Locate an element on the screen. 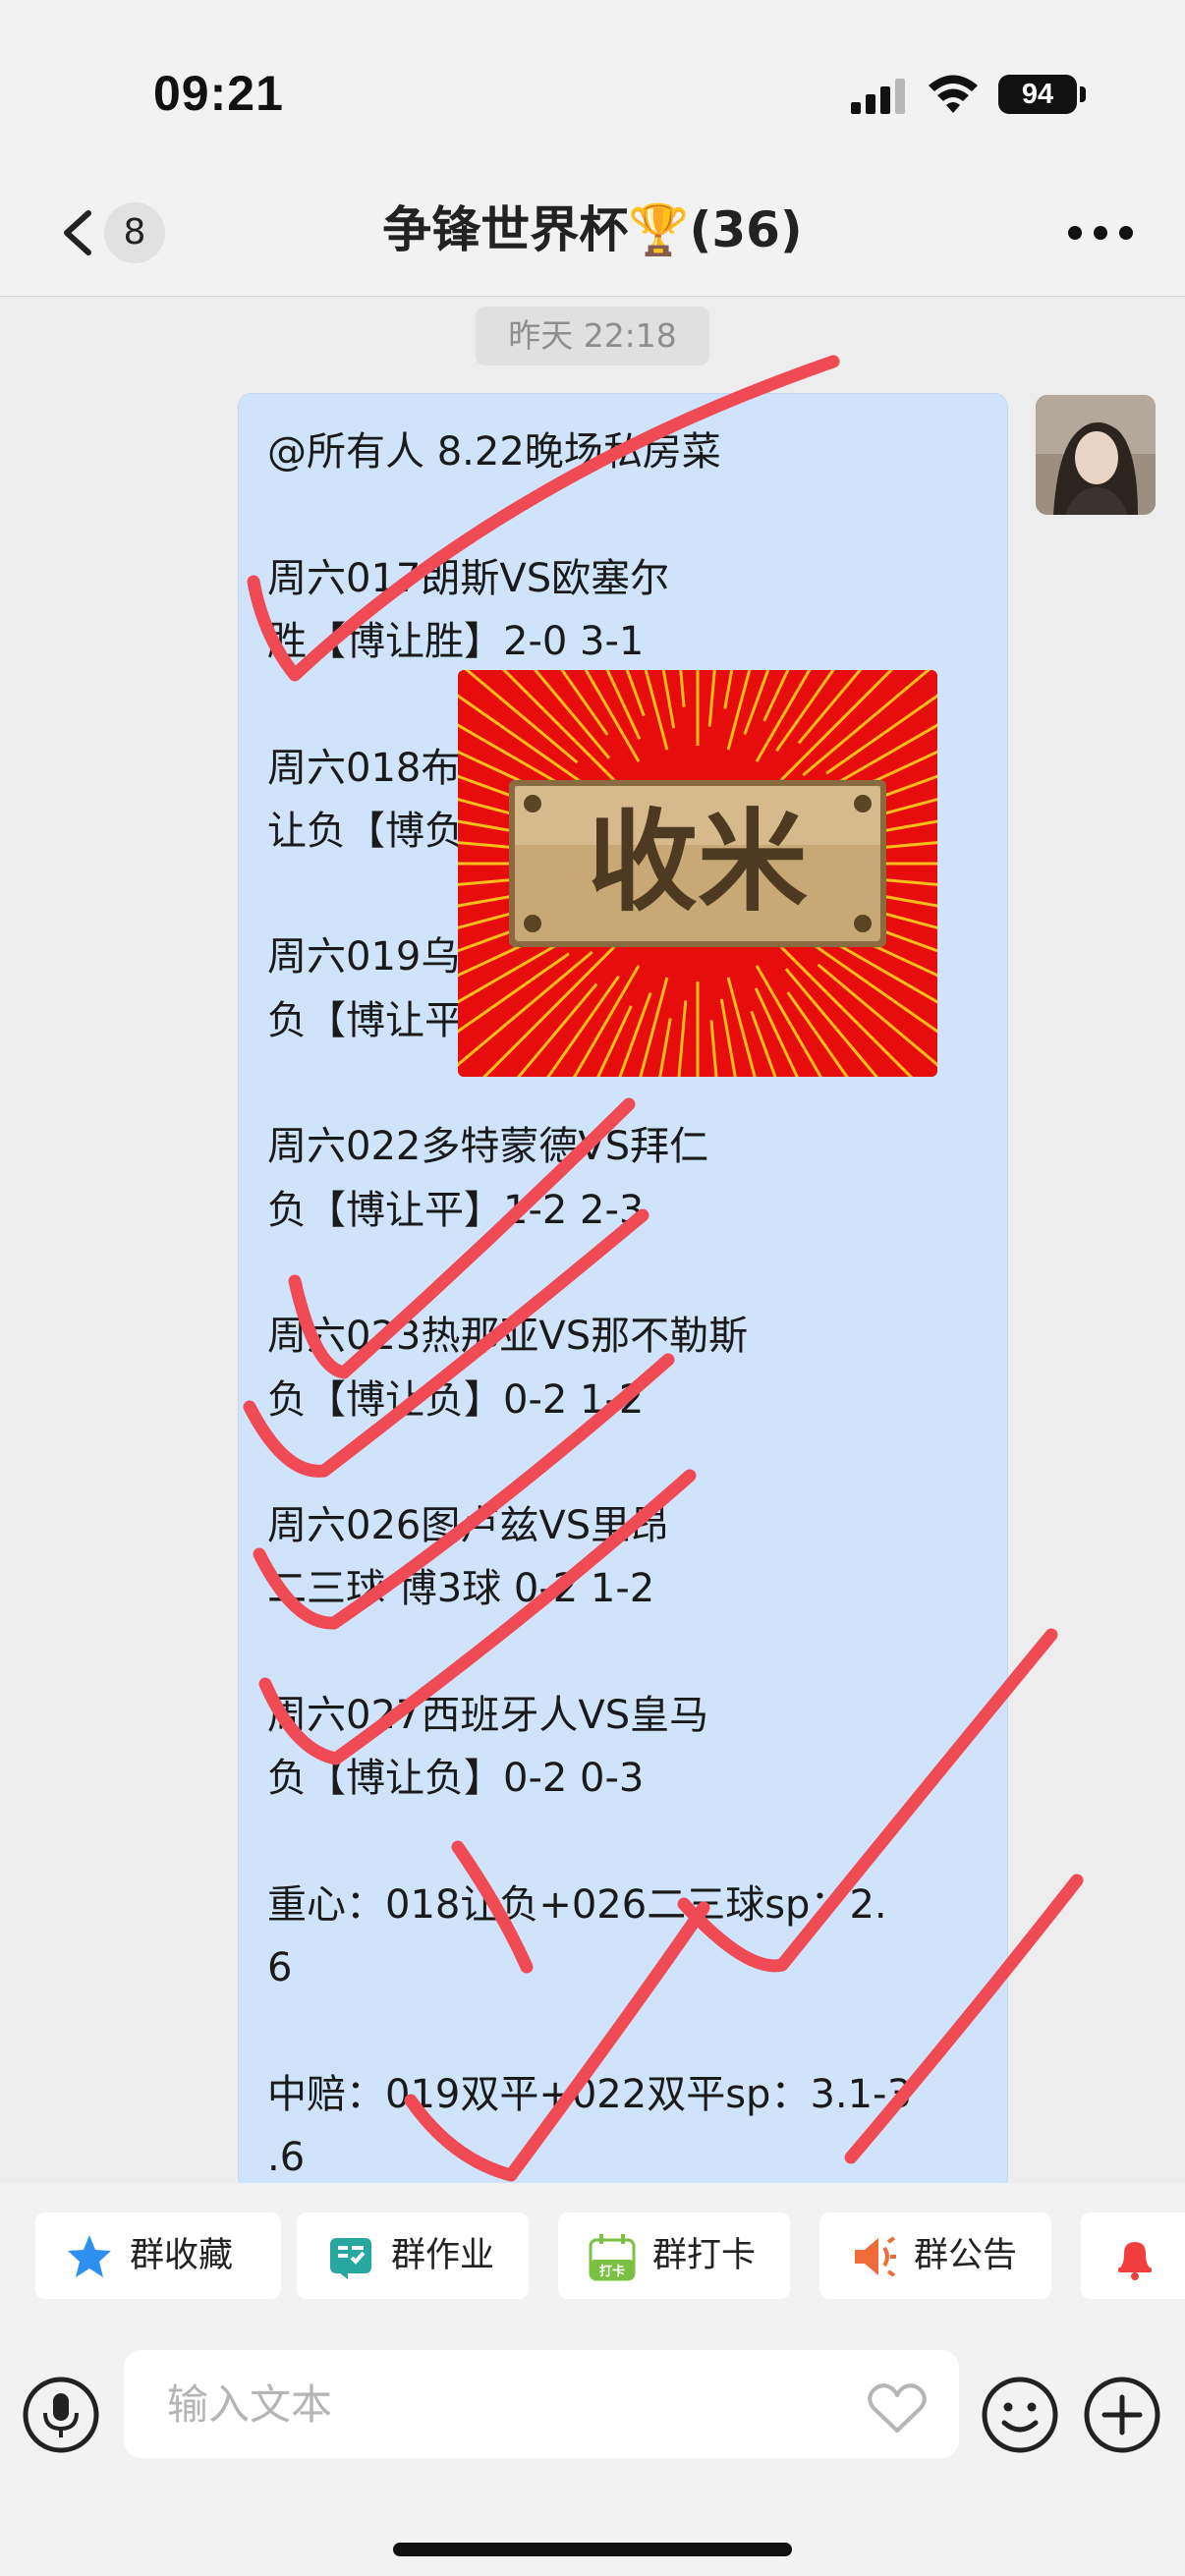 Image resolution: width=1185 pixels, height=2576 pixels. group-checkin-button: 打卡 群打卡 is located at coordinates (674, 2255).